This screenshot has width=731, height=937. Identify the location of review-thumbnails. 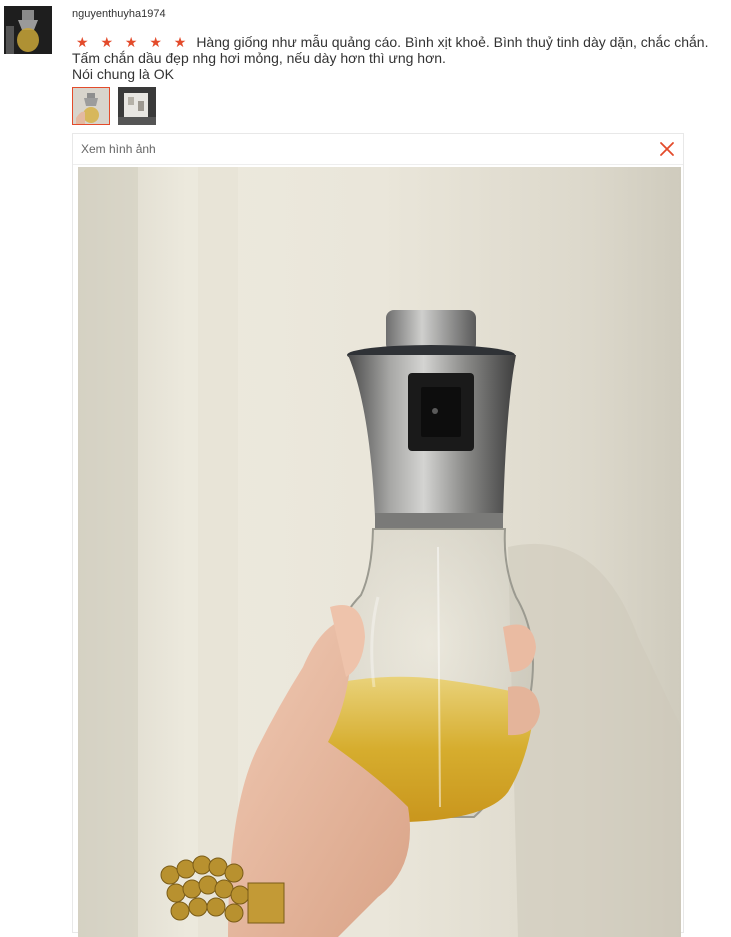
(114, 106).